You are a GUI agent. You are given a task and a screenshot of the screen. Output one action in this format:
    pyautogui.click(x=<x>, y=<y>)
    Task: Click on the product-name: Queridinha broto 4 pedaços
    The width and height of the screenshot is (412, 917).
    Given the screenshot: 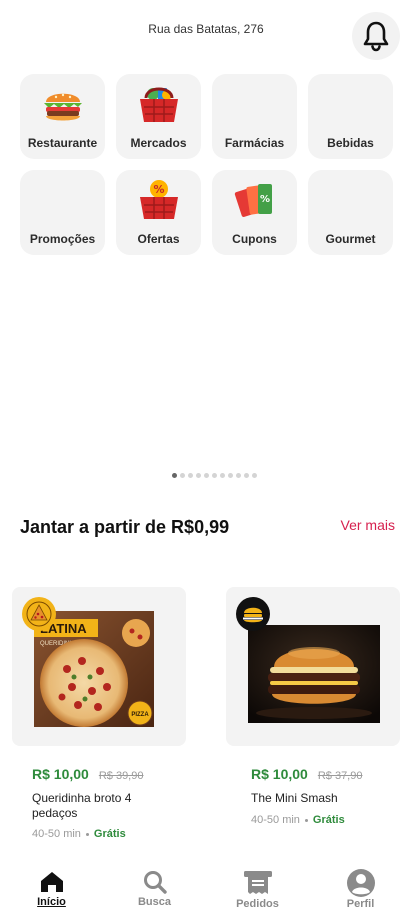 What is the action you would take?
    pyautogui.click(x=97, y=806)
    